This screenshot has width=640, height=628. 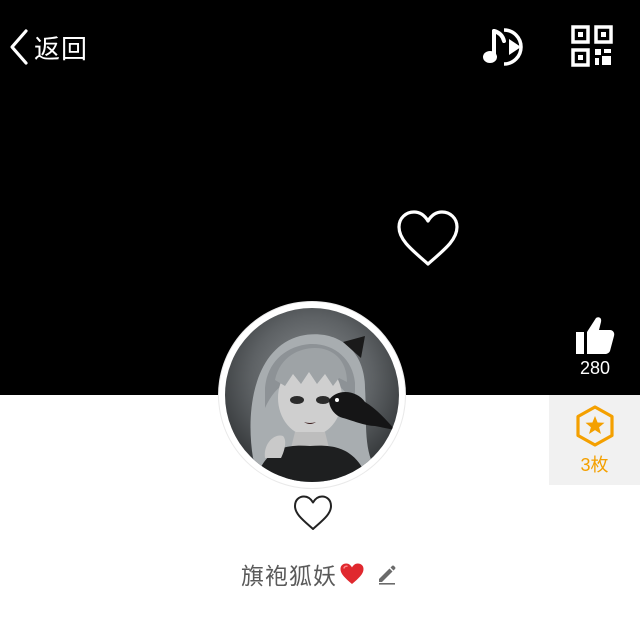 I want to click on profile-name-row: 旗袍狐妖, so click(x=320, y=574).